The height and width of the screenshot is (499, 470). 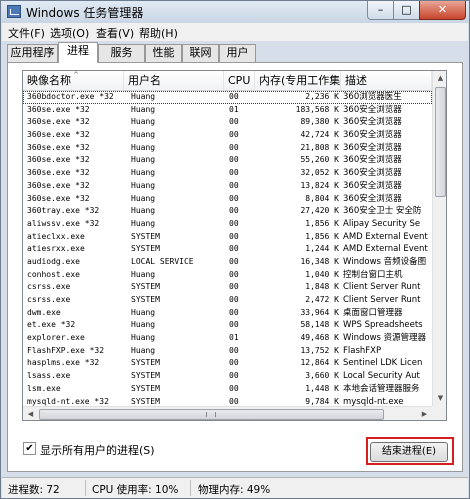 I want to click on cell-memory: 27,420 K, so click(x=319, y=211).